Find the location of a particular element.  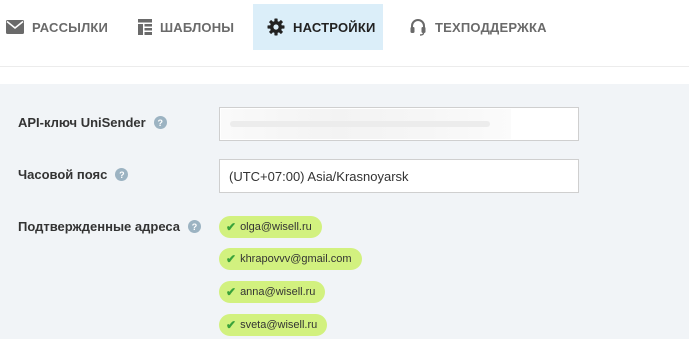

tab-mailings: РАССЫЛКИ is located at coordinates (57, 27).